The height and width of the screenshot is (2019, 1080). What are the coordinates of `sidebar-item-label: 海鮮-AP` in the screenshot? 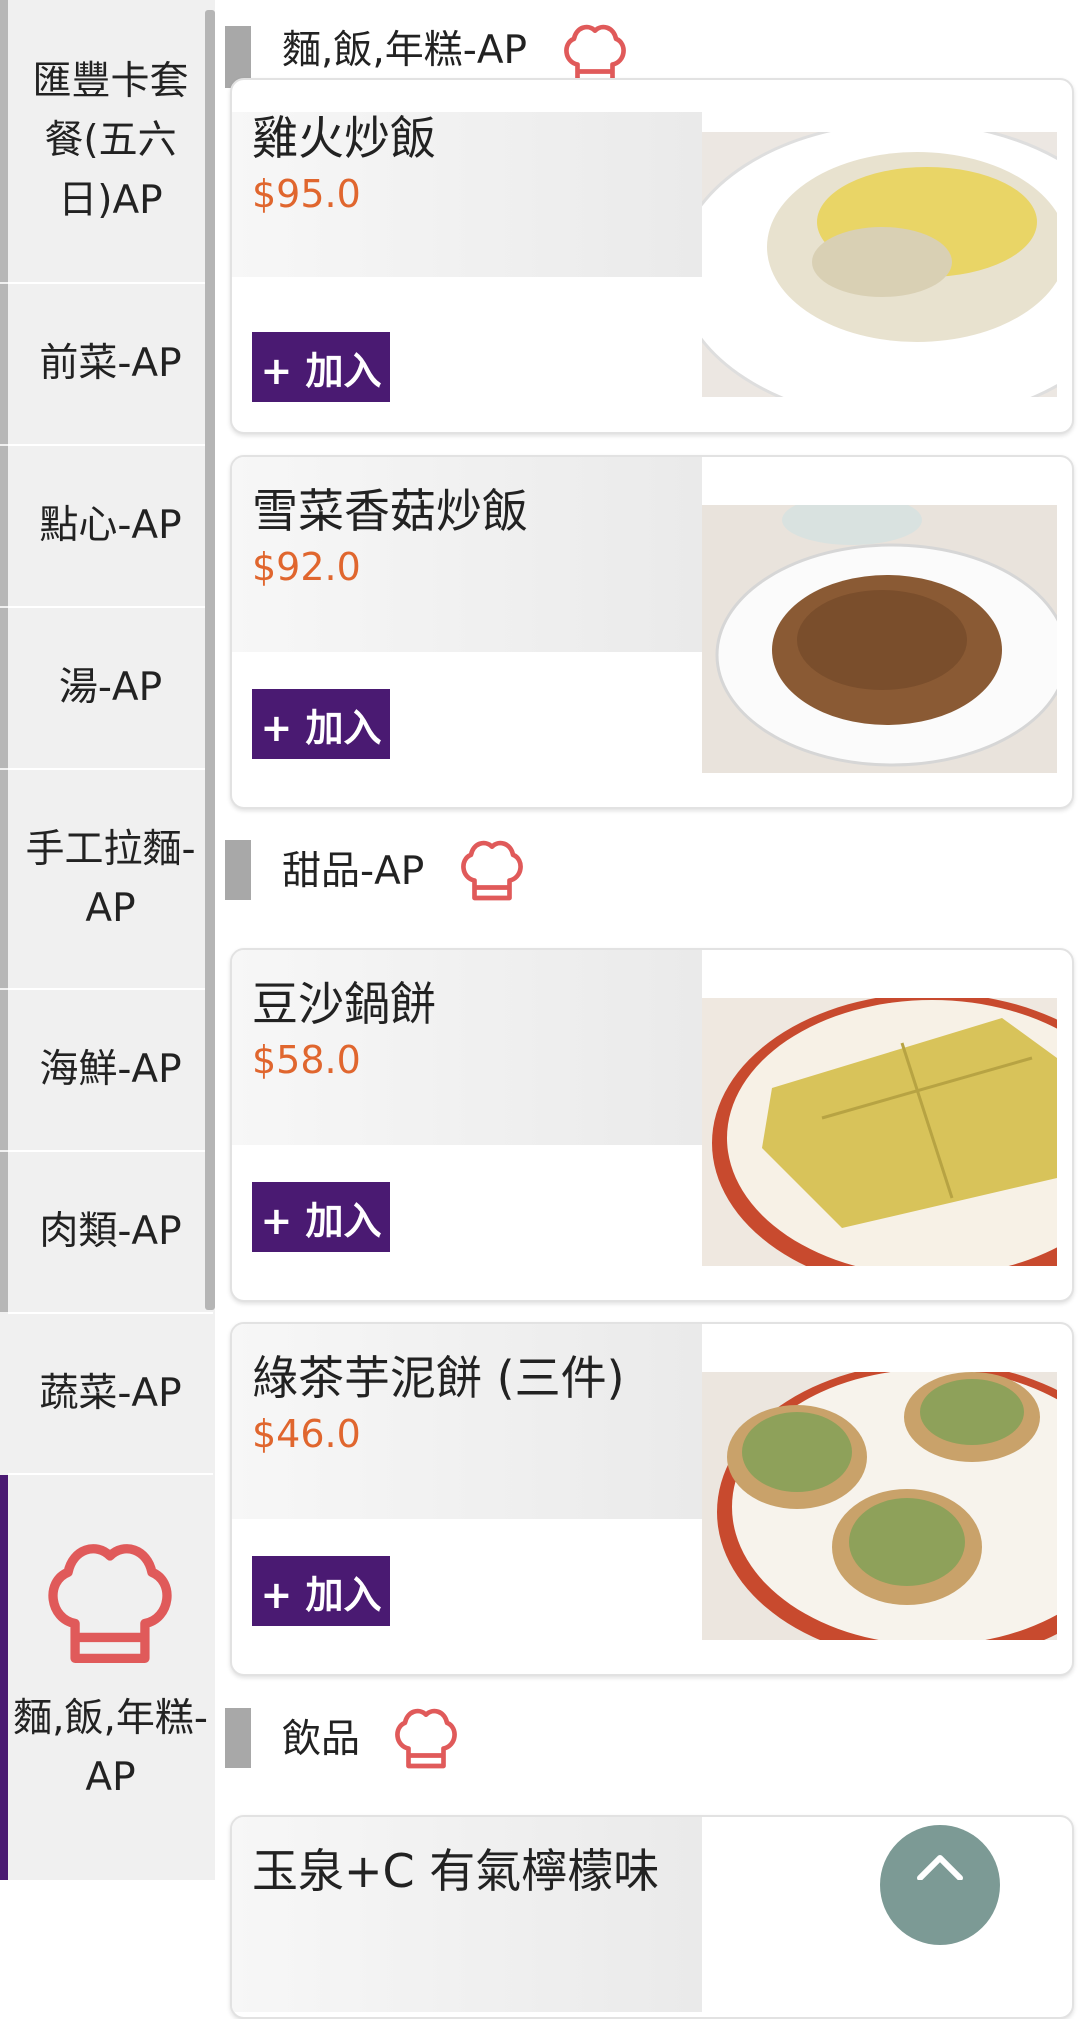 It's located at (110, 1070).